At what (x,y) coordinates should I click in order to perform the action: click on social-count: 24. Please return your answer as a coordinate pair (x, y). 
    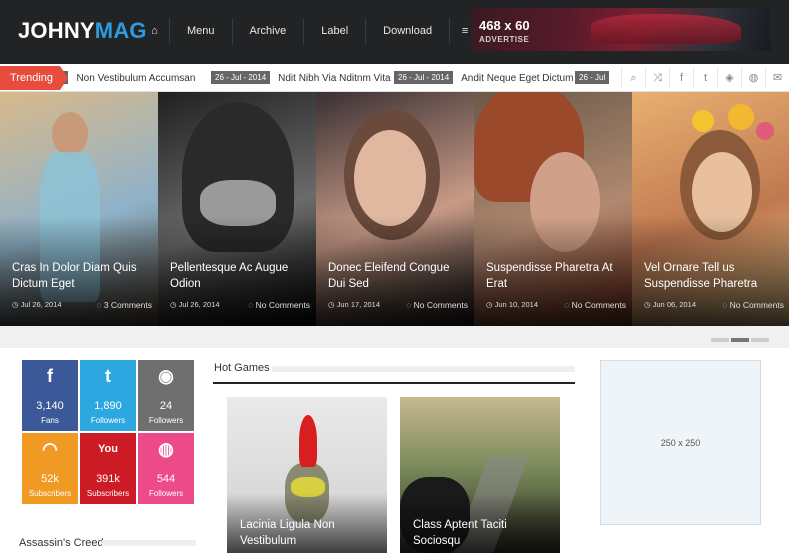
    Looking at the image, I should click on (166, 406).